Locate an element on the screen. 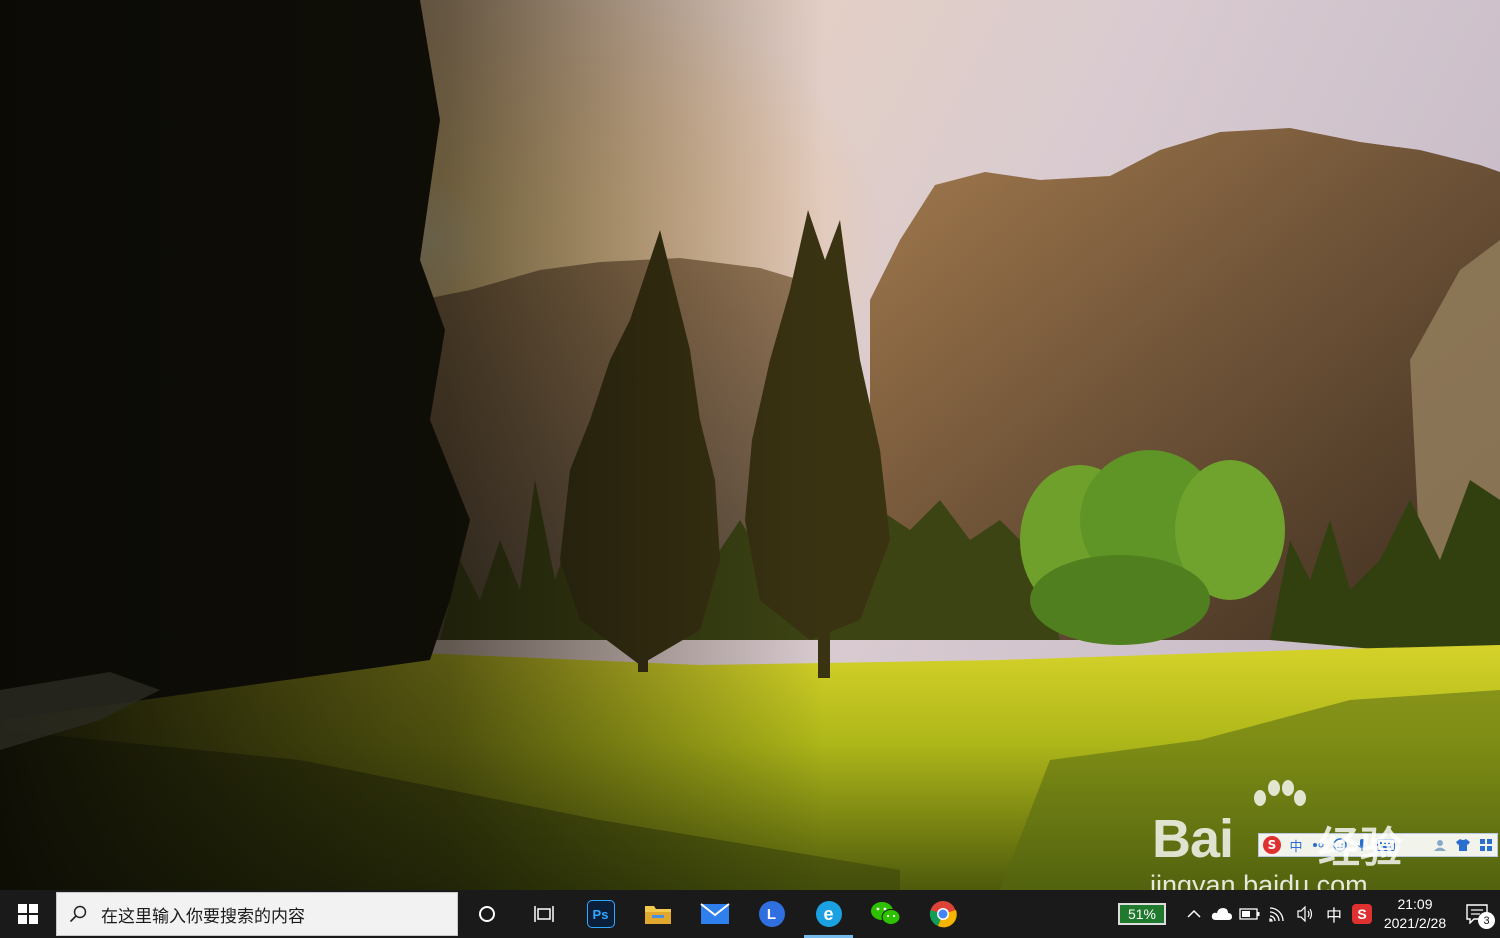  edge-browser-icon: e is located at coordinates (828, 914).